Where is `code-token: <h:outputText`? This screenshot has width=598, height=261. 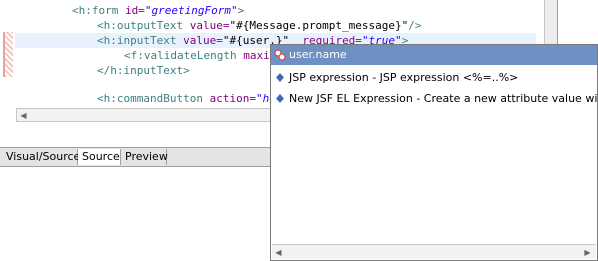
code-token: <h:outputText is located at coordinates (143, 25).